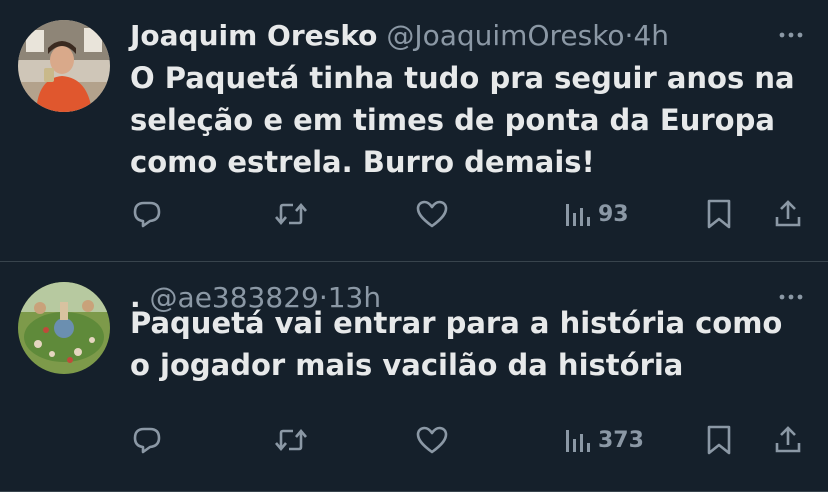  What do you see at coordinates (651, 35) in the screenshot?
I see `timestamp: 4h` at bounding box center [651, 35].